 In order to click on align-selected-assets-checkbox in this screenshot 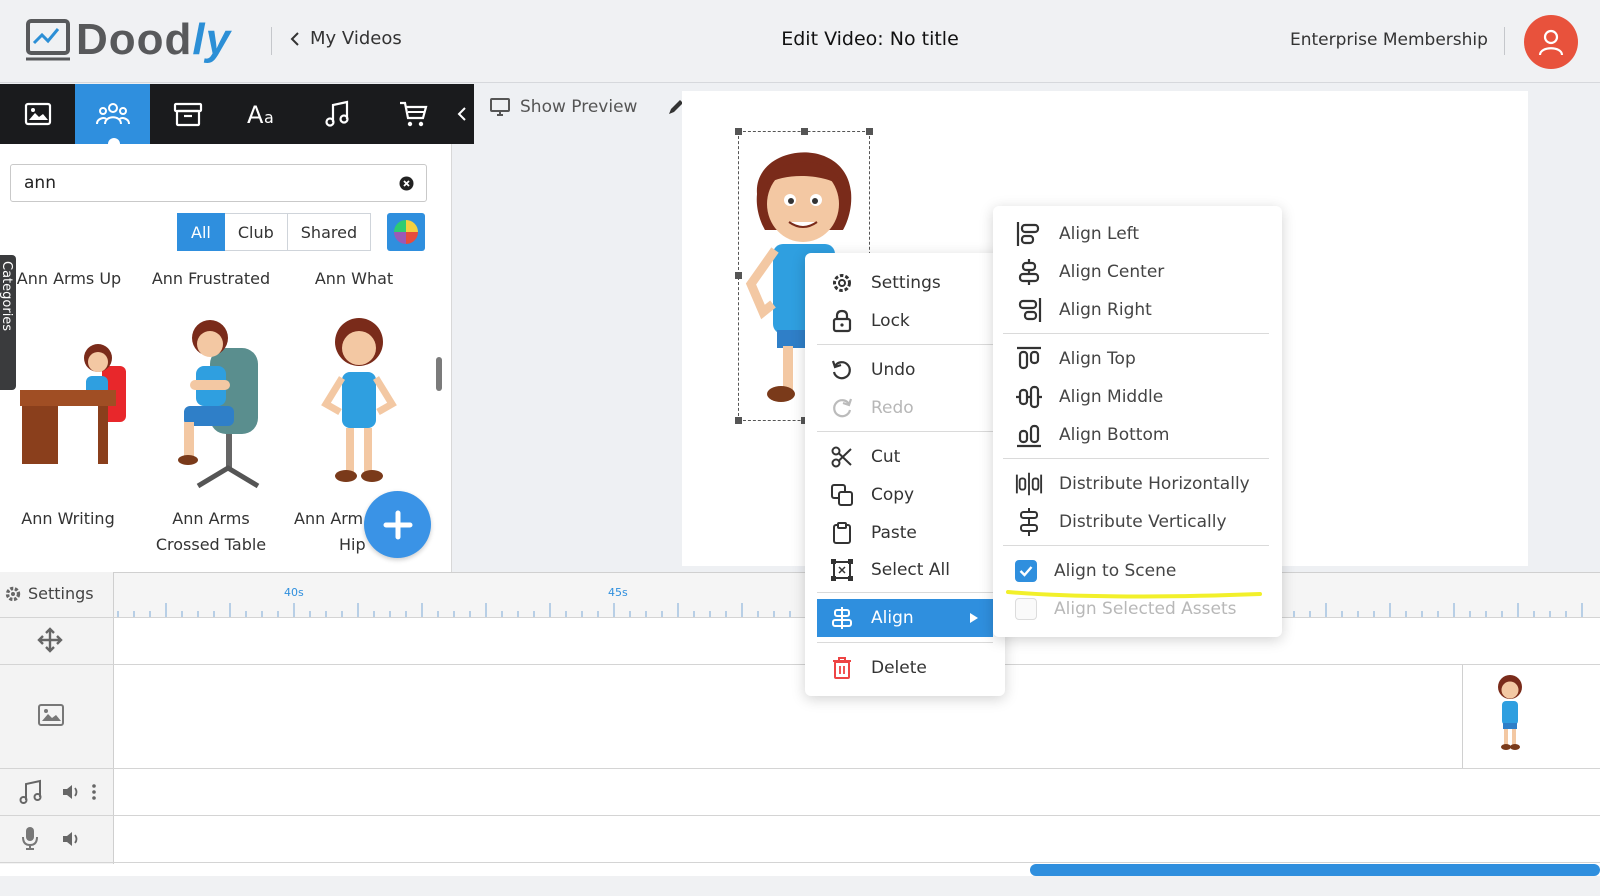, I will do `click(1026, 609)`.